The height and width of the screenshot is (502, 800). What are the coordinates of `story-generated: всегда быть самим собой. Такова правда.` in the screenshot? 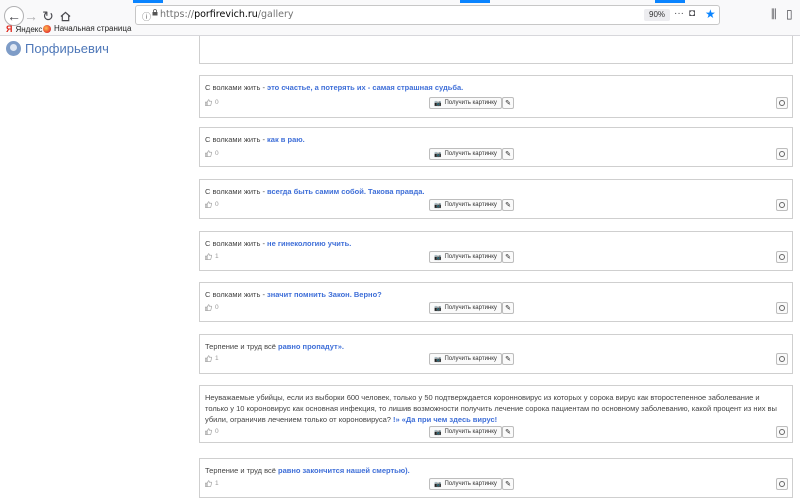 It's located at (346, 191).